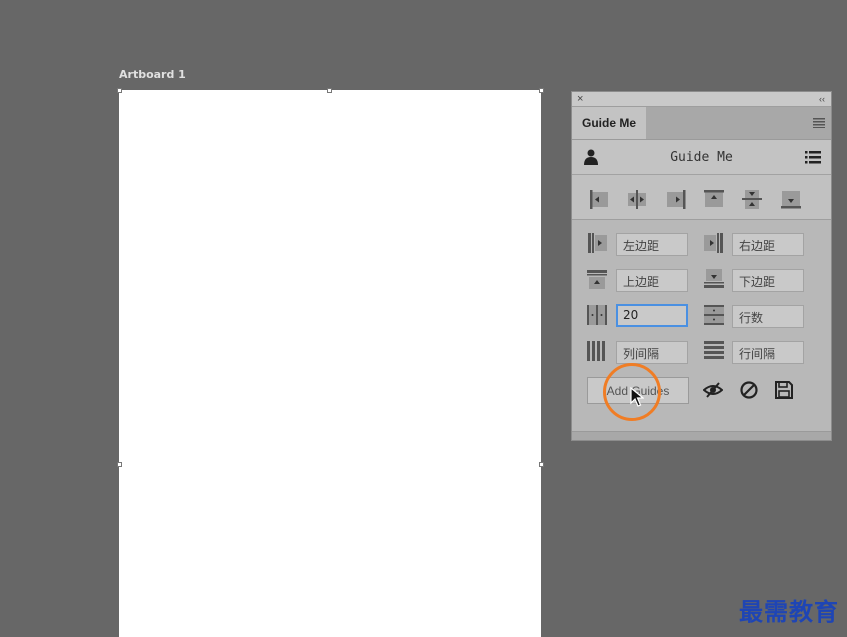 The image size is (847, 637). What do you see at coordinates (768, 316) in the screenshot?
I see `rows-input: 行数` at bounding box center [768, 316].